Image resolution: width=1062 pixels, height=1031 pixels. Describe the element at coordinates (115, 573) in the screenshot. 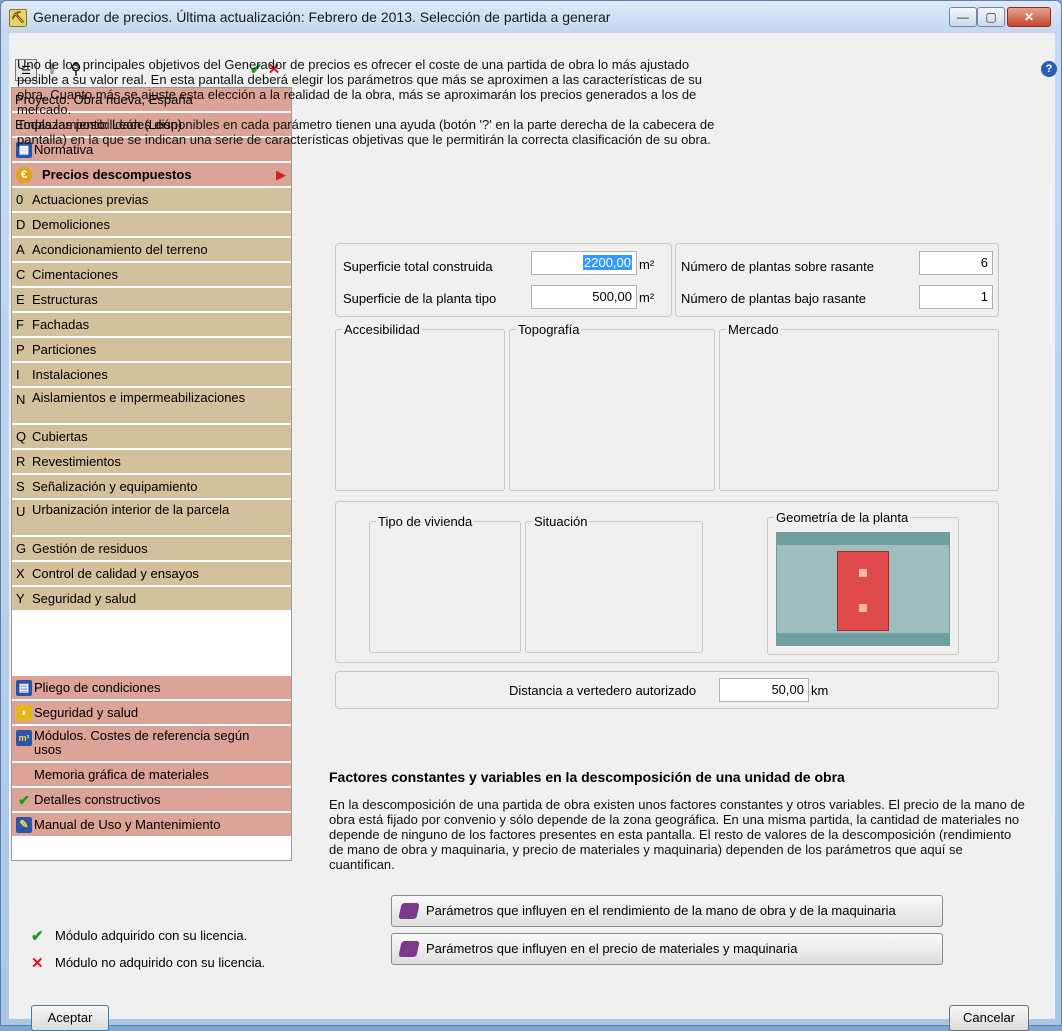

I see `chapter-label: Control de calidad y ensayos` at that location.